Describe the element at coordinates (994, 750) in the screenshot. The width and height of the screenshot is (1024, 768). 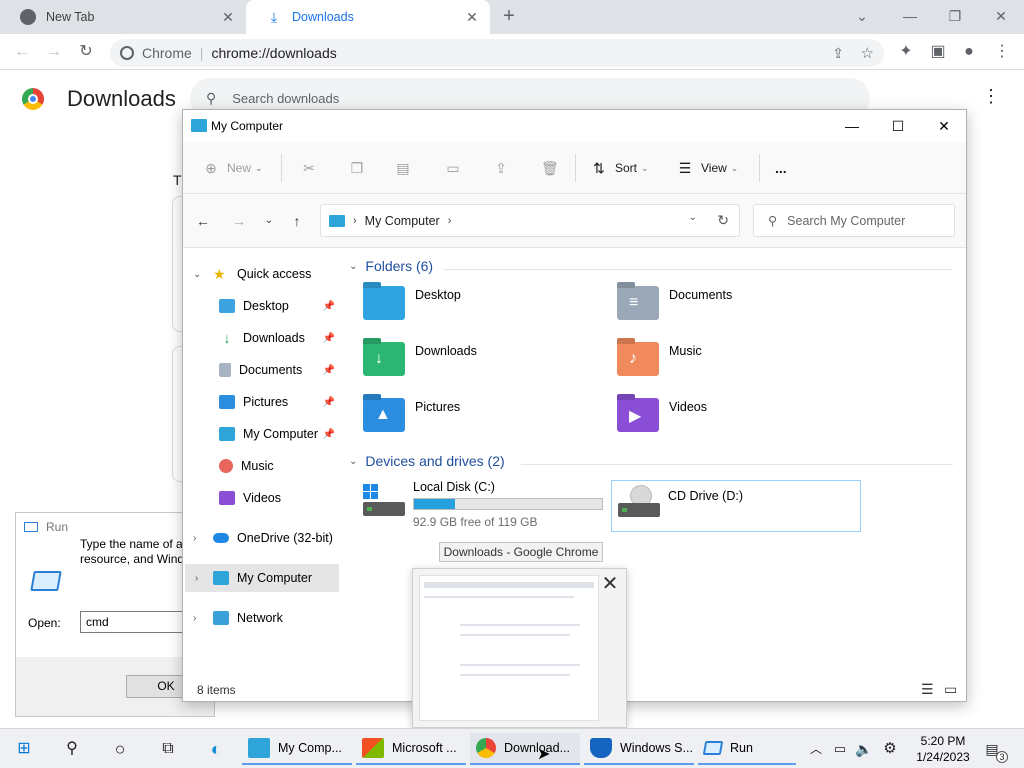
I see `notifications-icon: ▤ 3` at that location.